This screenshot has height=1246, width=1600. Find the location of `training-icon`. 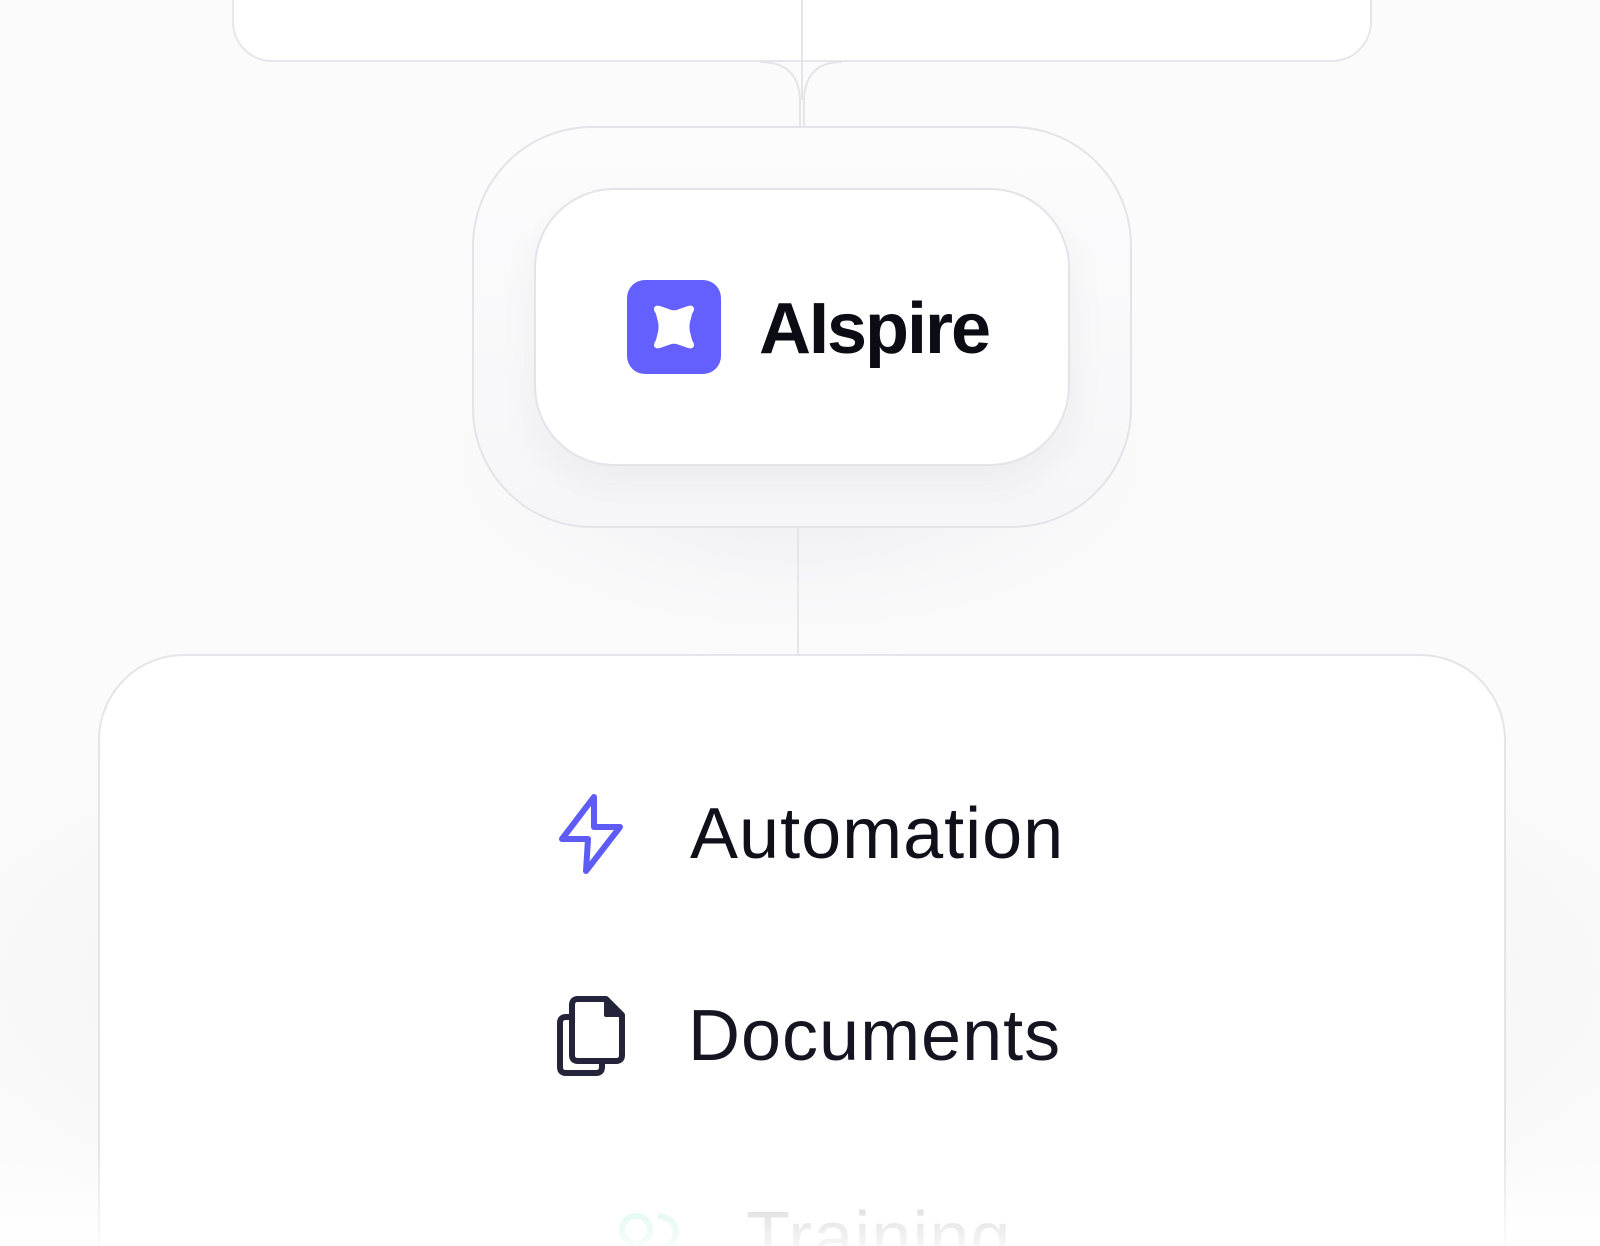

training-icon is located at coordinates (649, 1221).